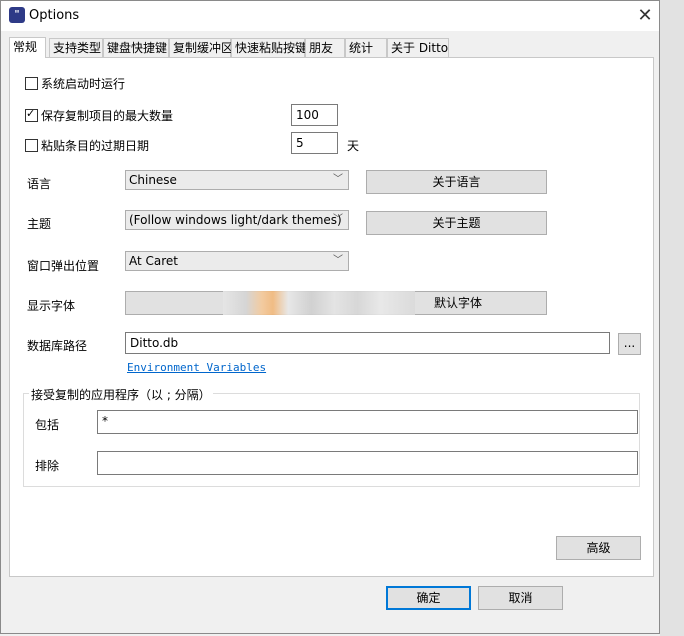 This screenshot has width=684, height=636. Describe the element at coordinates (153, 180) in the screenshot. I see `language-value: Chinese` at that location.